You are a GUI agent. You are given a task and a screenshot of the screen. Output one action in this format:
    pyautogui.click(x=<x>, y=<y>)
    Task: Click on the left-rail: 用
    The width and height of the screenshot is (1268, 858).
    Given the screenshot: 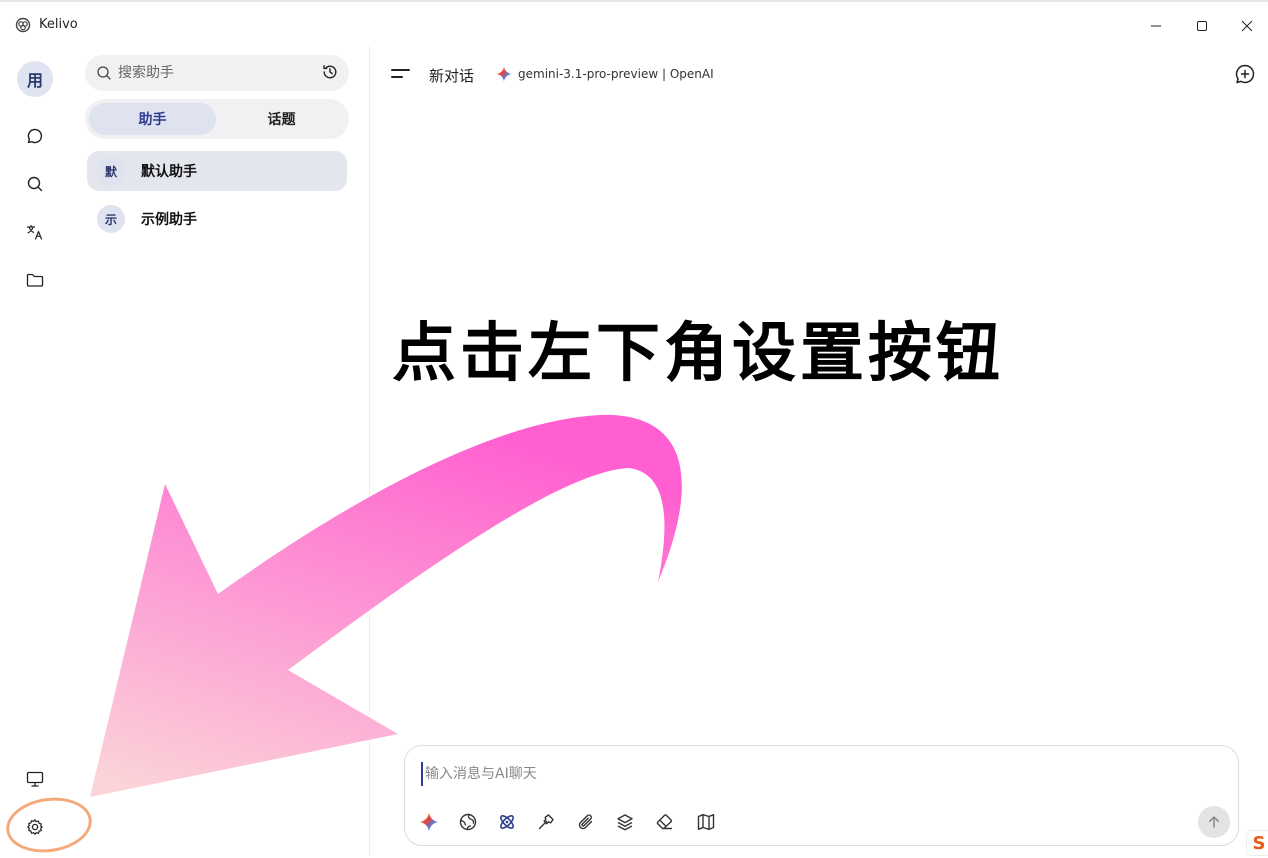 What is the action you would take?
    pyautogui.click(x=35, y=451)
    